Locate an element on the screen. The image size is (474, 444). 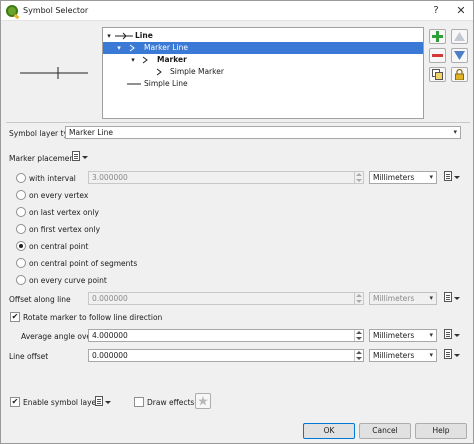
rotate-marker-label: Rotate marker to follow line direction is located at coordinates (93, 317).